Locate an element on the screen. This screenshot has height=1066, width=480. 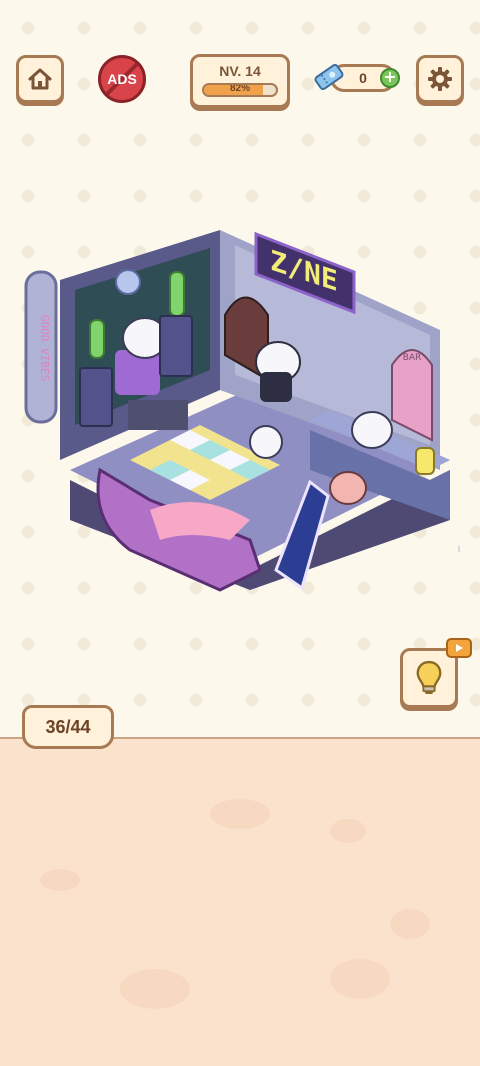
settings-button is located at coordinates (440, 79).